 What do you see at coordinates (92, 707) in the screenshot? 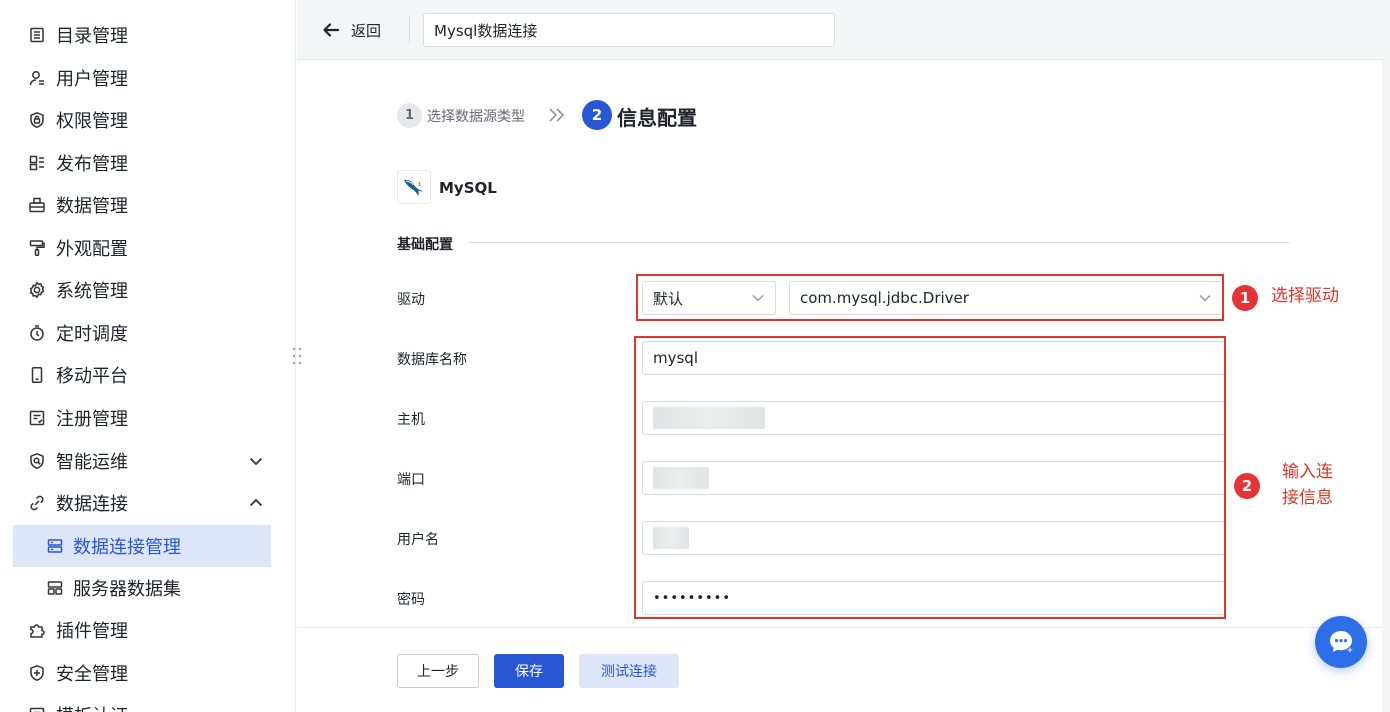
I see `sidebar-item-label: 模板认证` at bounding box center [92, 707].